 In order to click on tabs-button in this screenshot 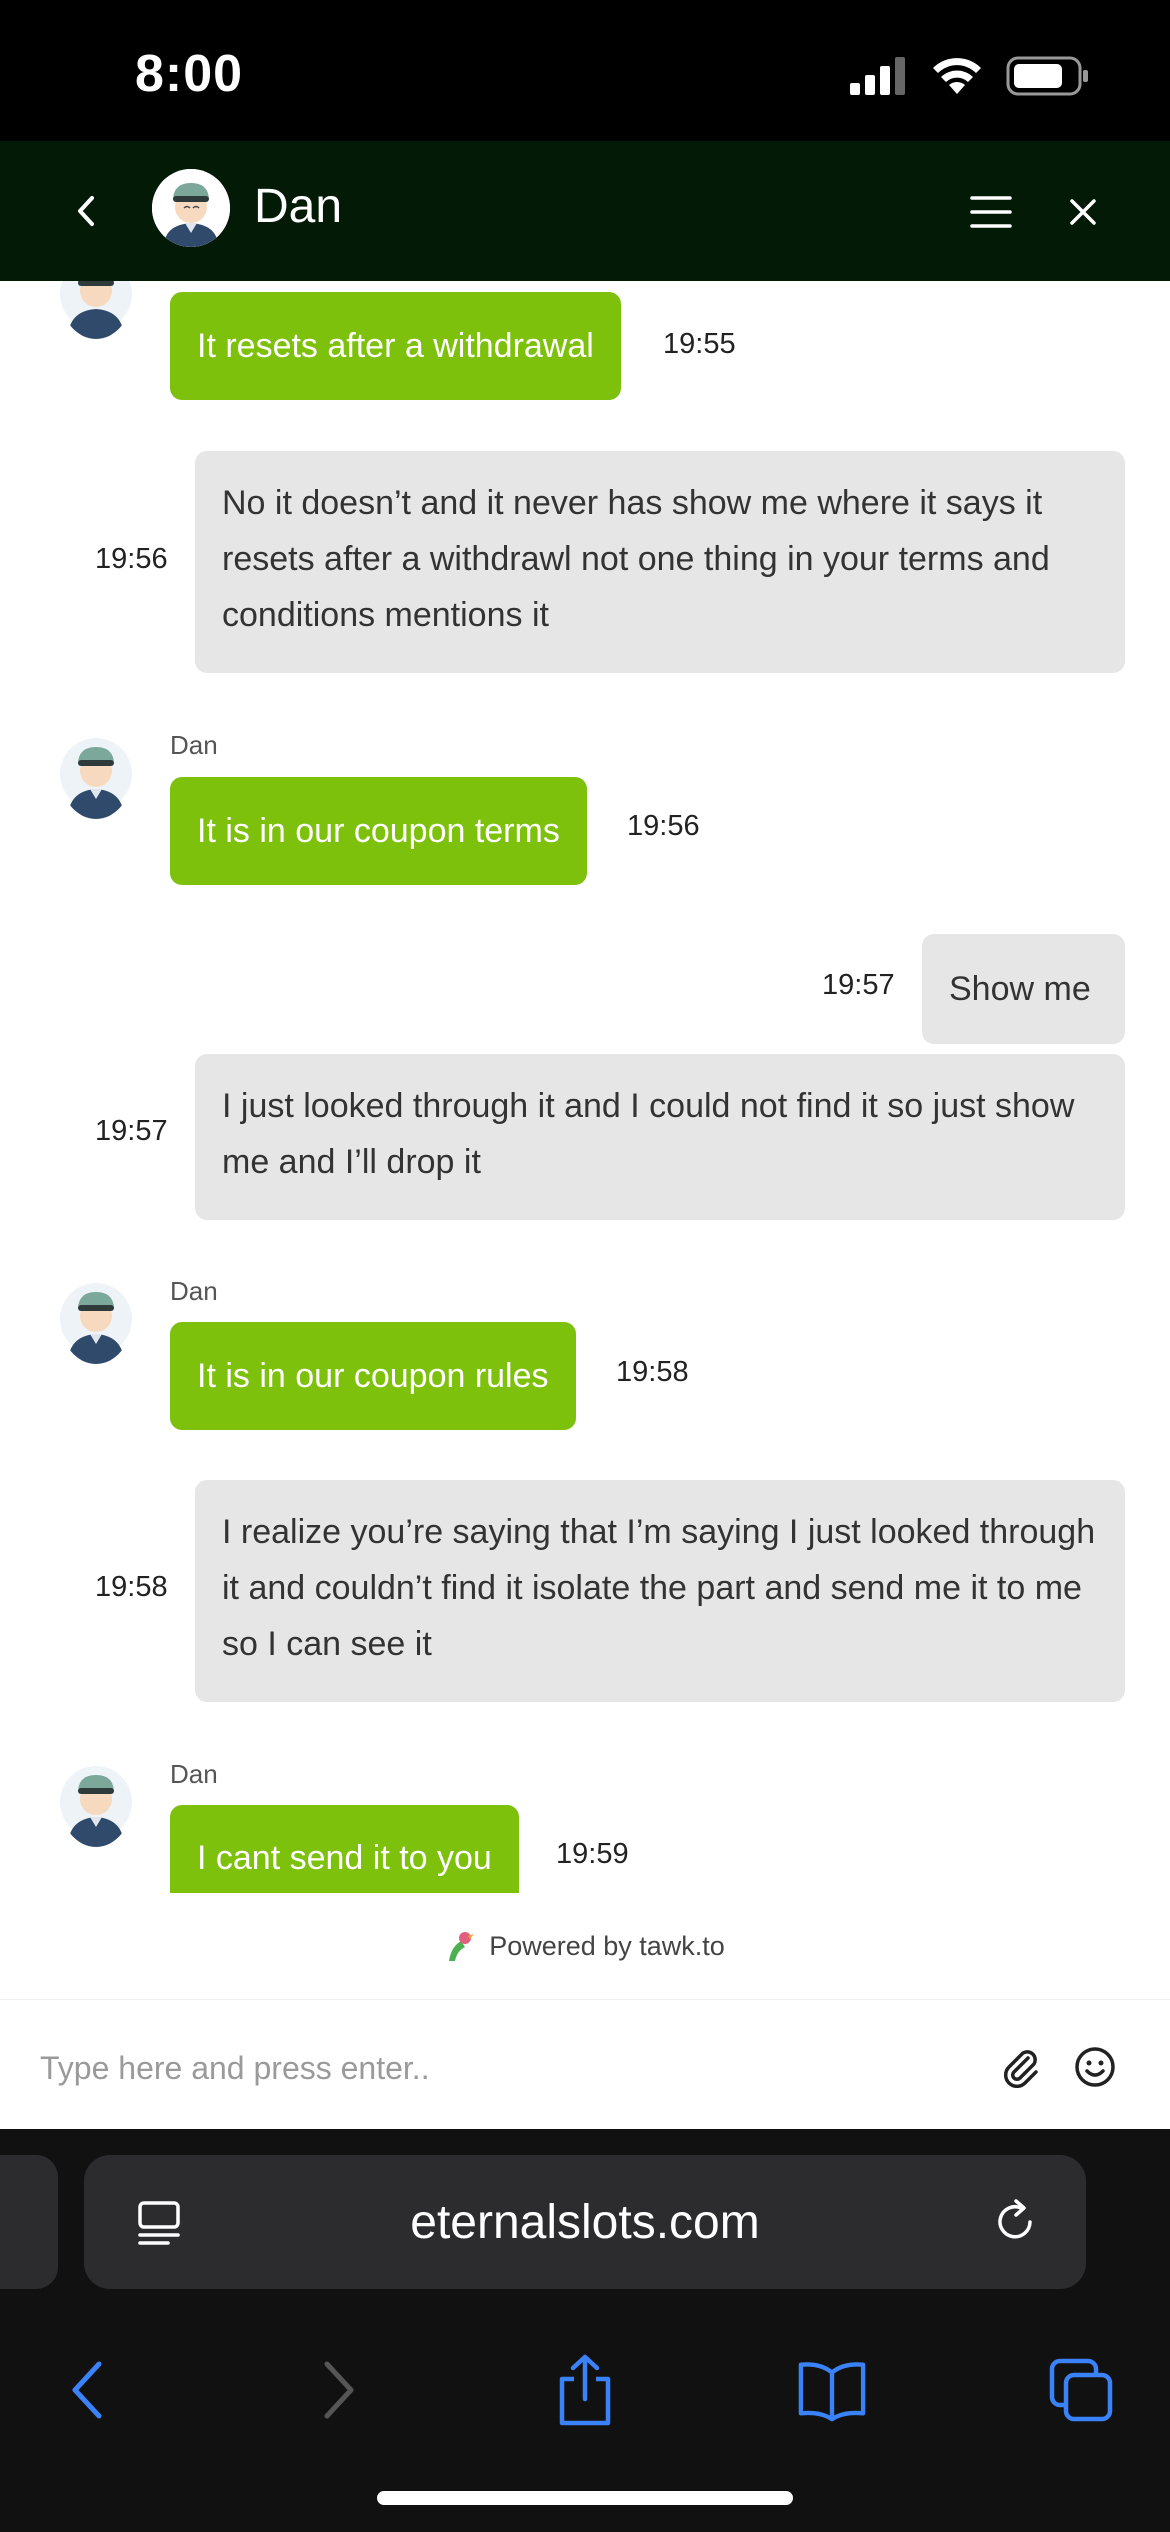, I will do `click(1081, 2390)`.